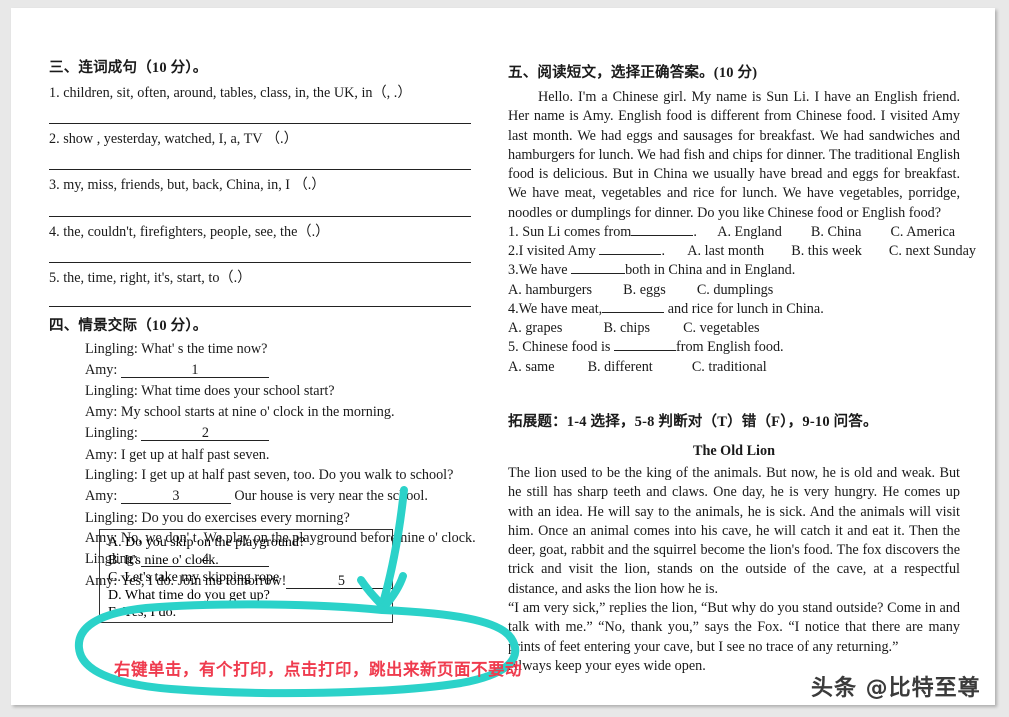 The image size is (1009, 717). What do you see at coordinates (250, 560) in the screenshot?
I see `option-b: B. It's nine o' clock.` at bounding box center [250, 560].